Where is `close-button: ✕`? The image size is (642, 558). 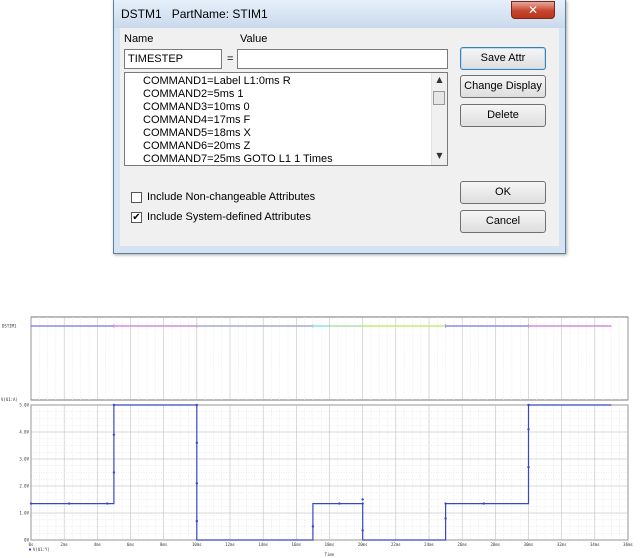
close-button: ✕ is located at coordinates (533, 10).